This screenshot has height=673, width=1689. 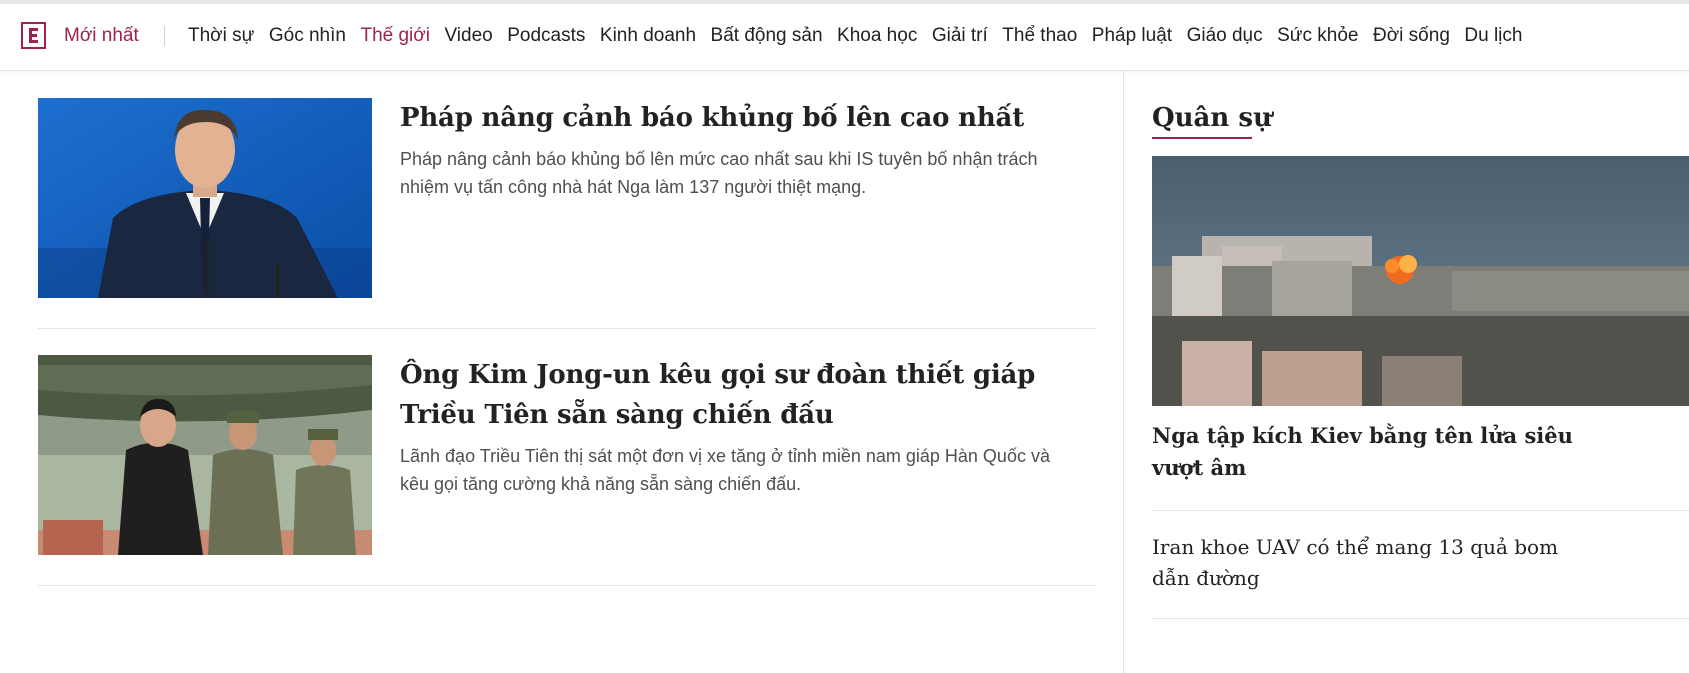 I want to click on nav-item-13: Đời sống, so click(x=1411, y=36).